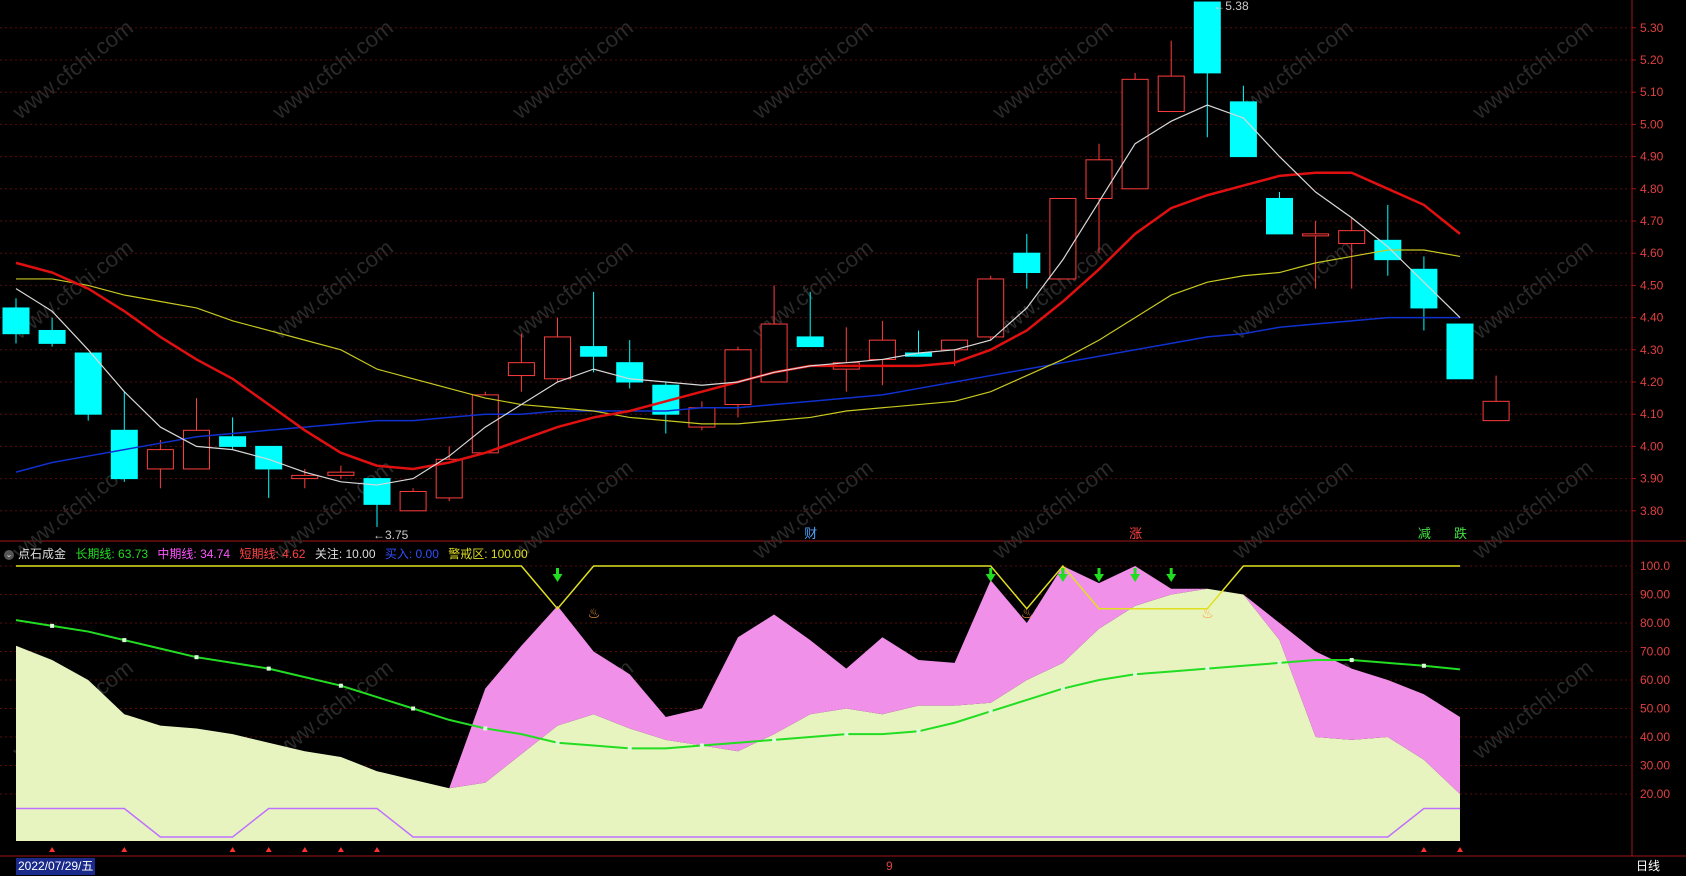 The height and width of the screenshot is (876, 1686). What do you see at coordinates (112, 554) in the screenshot?
I see `legend-long-term: 长期线: 63.73` at bounding box center [112, 554].